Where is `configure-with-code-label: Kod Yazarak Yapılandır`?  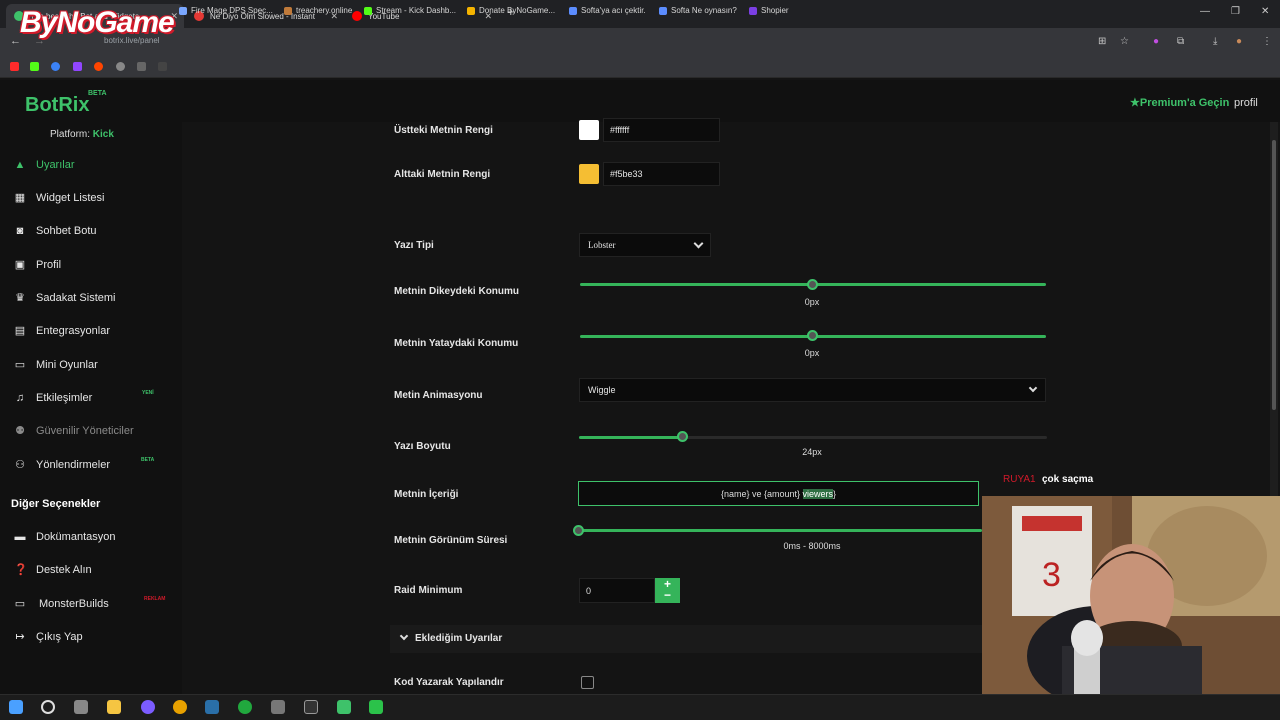
configure-with-code-label: Kod Yazarak Yapılandır is located at coordinates (449, 682).